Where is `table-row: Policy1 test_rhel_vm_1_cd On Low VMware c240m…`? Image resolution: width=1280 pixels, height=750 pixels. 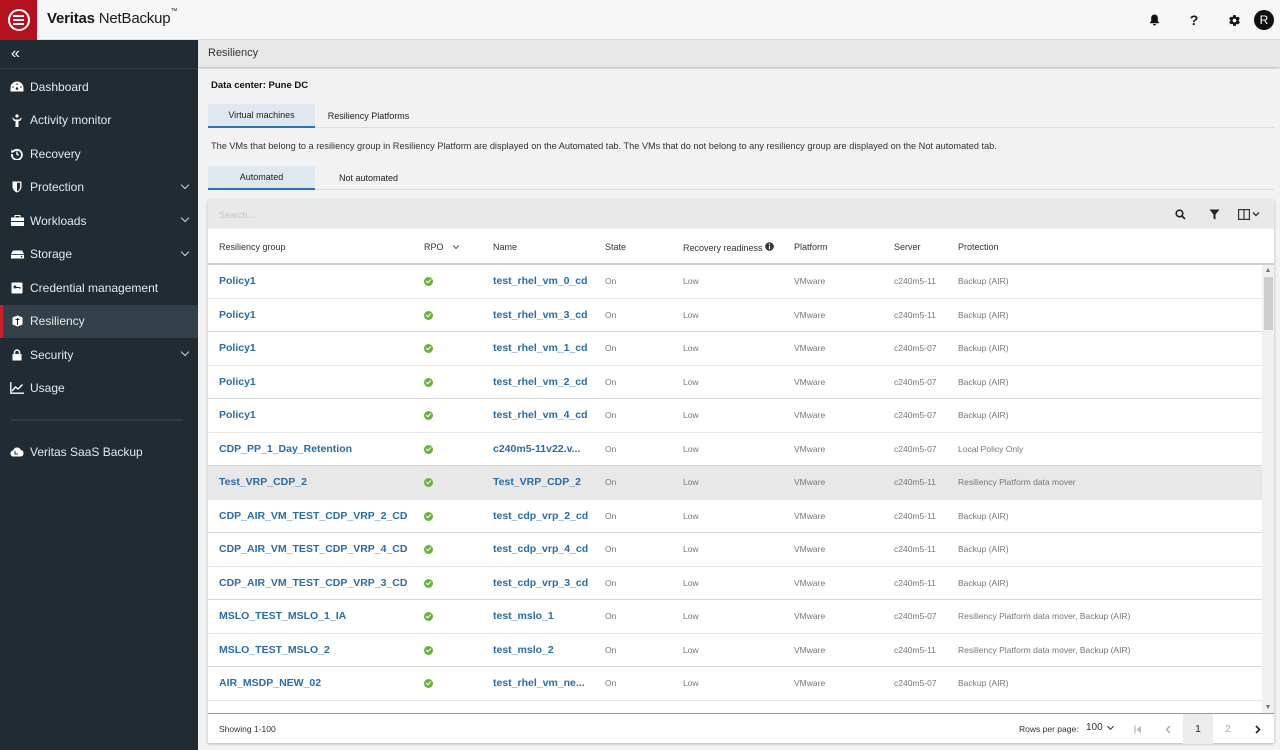 table-row: Policy1 test_rhel_vm_1_cd On Low VMware c240m… is located at coordinates (735, 349).